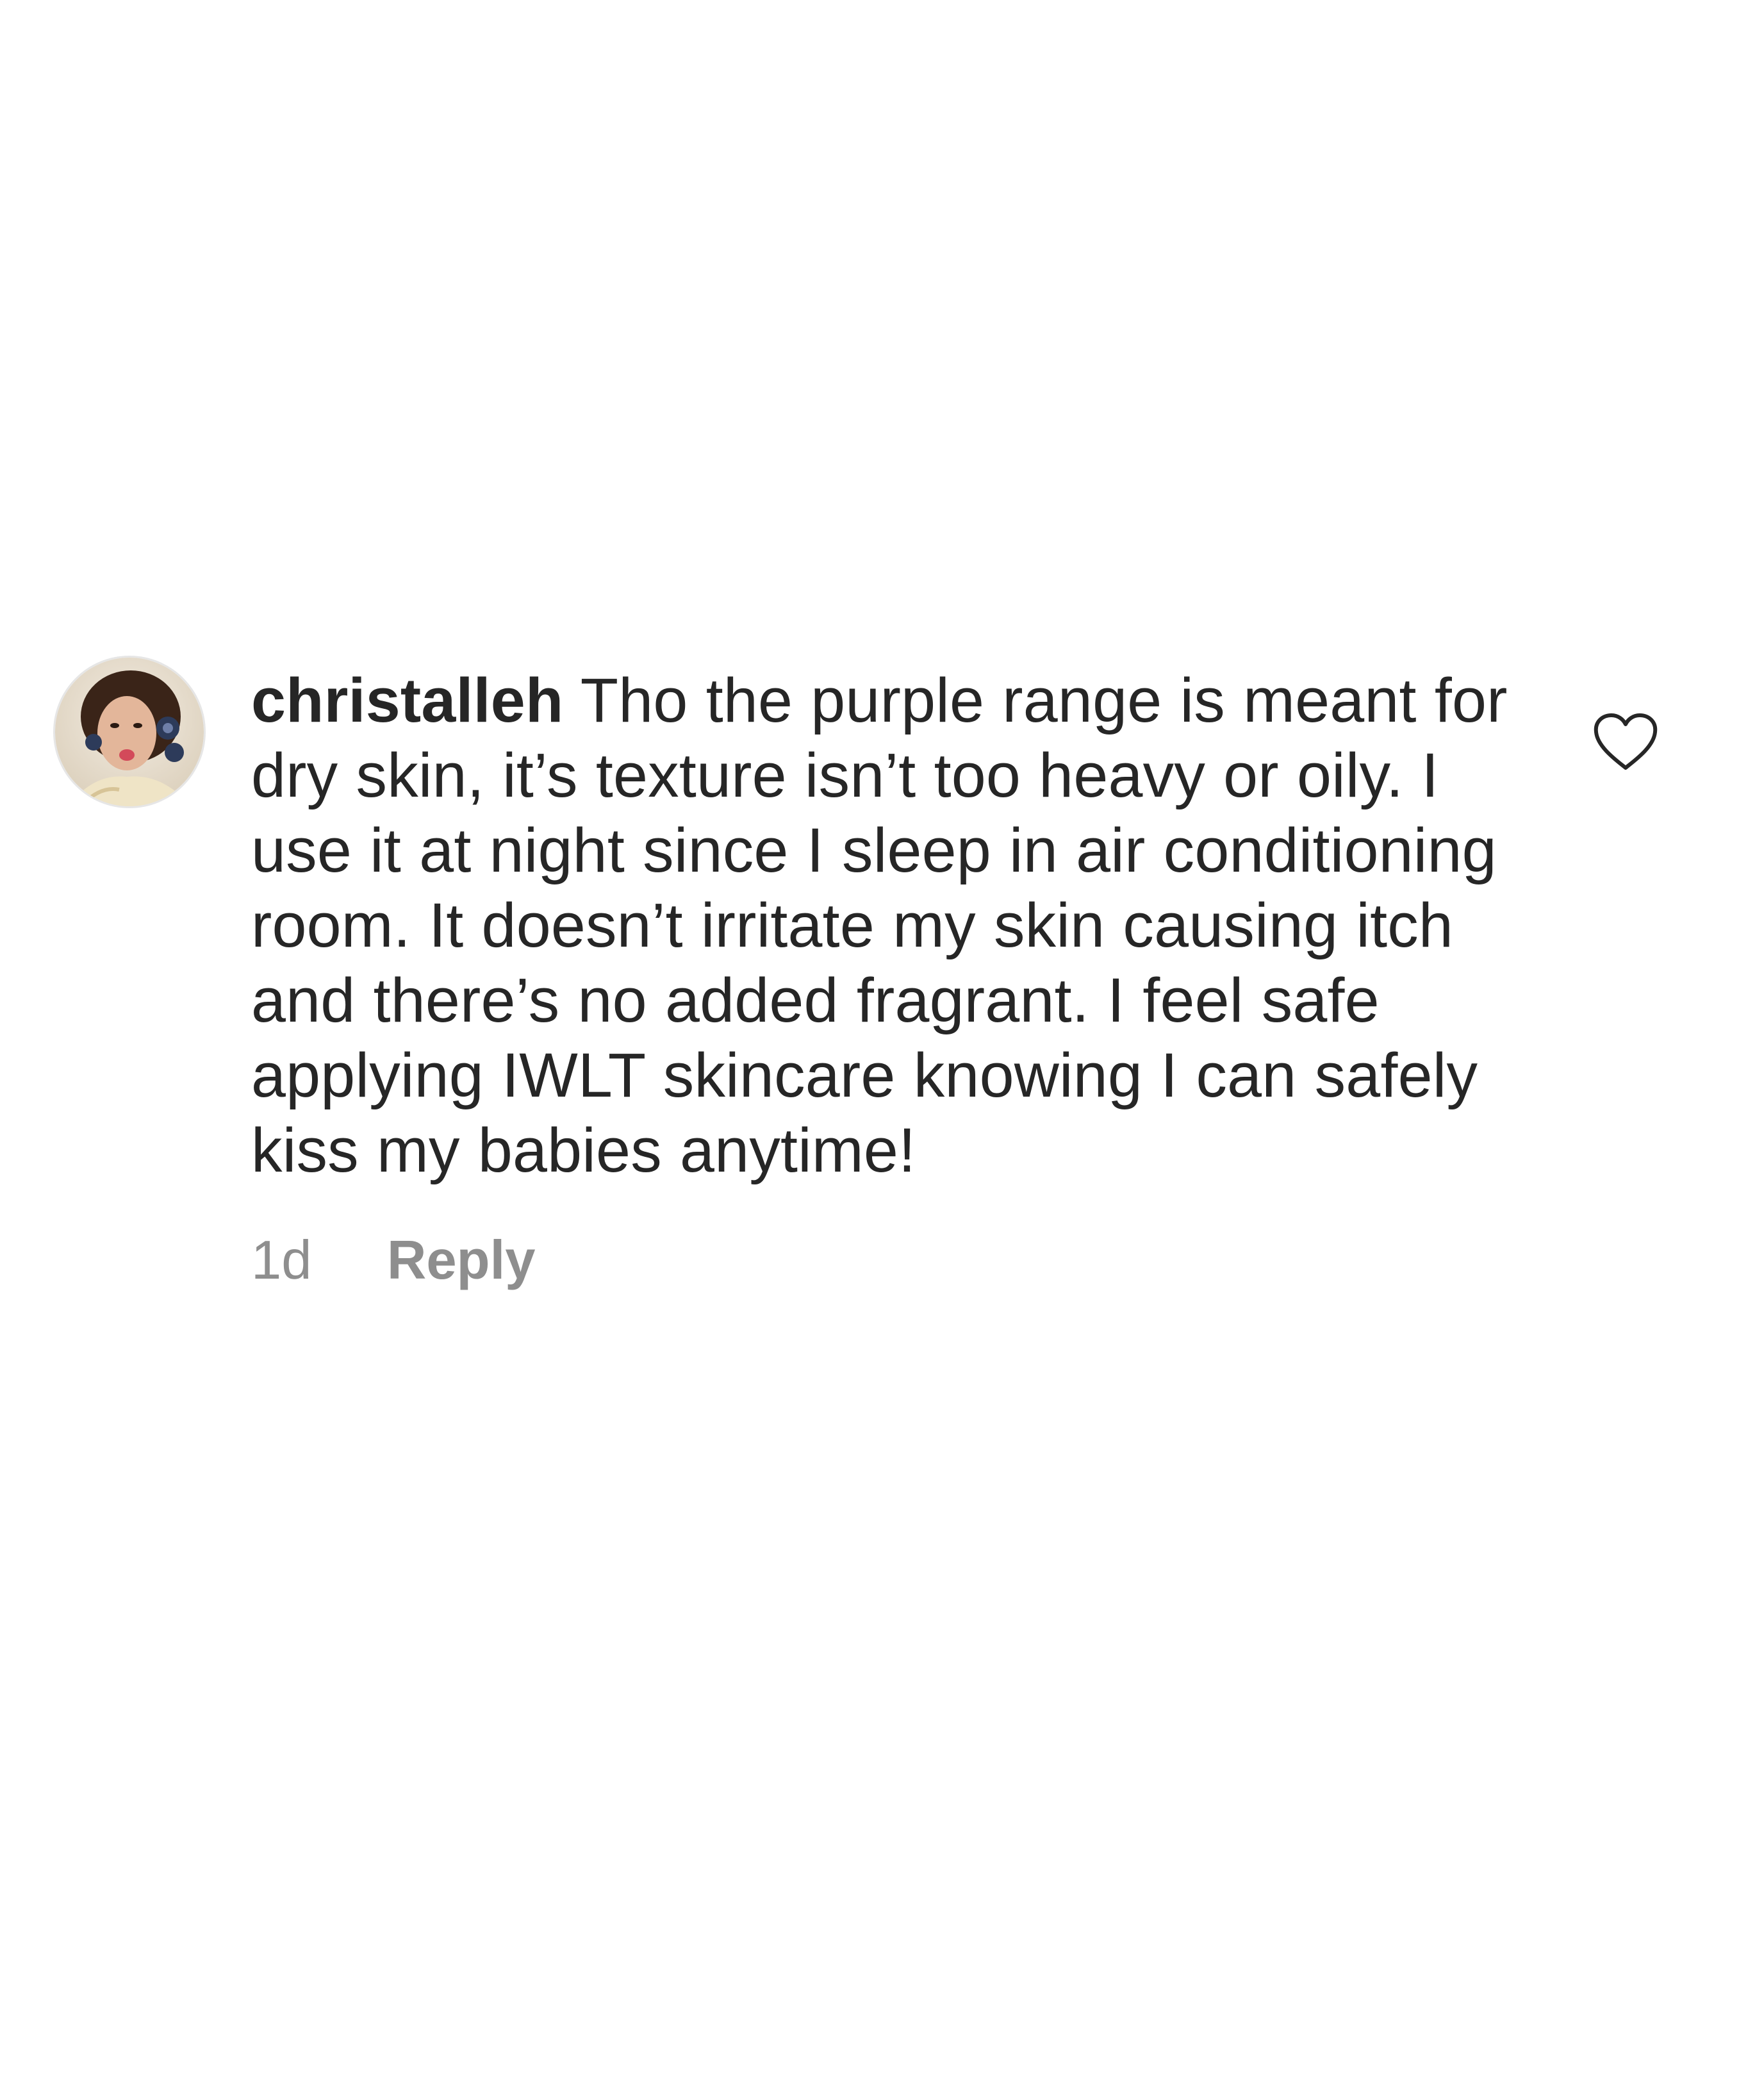 The height and width of the screenshot is (2092, 1764). What do you see at coordinates (888, 1261) in the screenshot?
I see `comment-meta: 1d Reply` at bounding box center [888, 1261].